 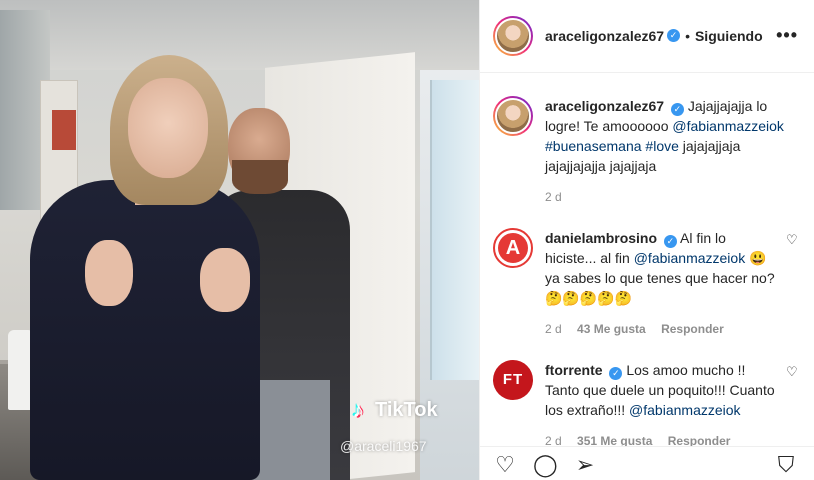 What do you see at coordinates (729, 36) in the screenshot?
I see `following-button: Siguiendo` at bounding box center [729, 36].